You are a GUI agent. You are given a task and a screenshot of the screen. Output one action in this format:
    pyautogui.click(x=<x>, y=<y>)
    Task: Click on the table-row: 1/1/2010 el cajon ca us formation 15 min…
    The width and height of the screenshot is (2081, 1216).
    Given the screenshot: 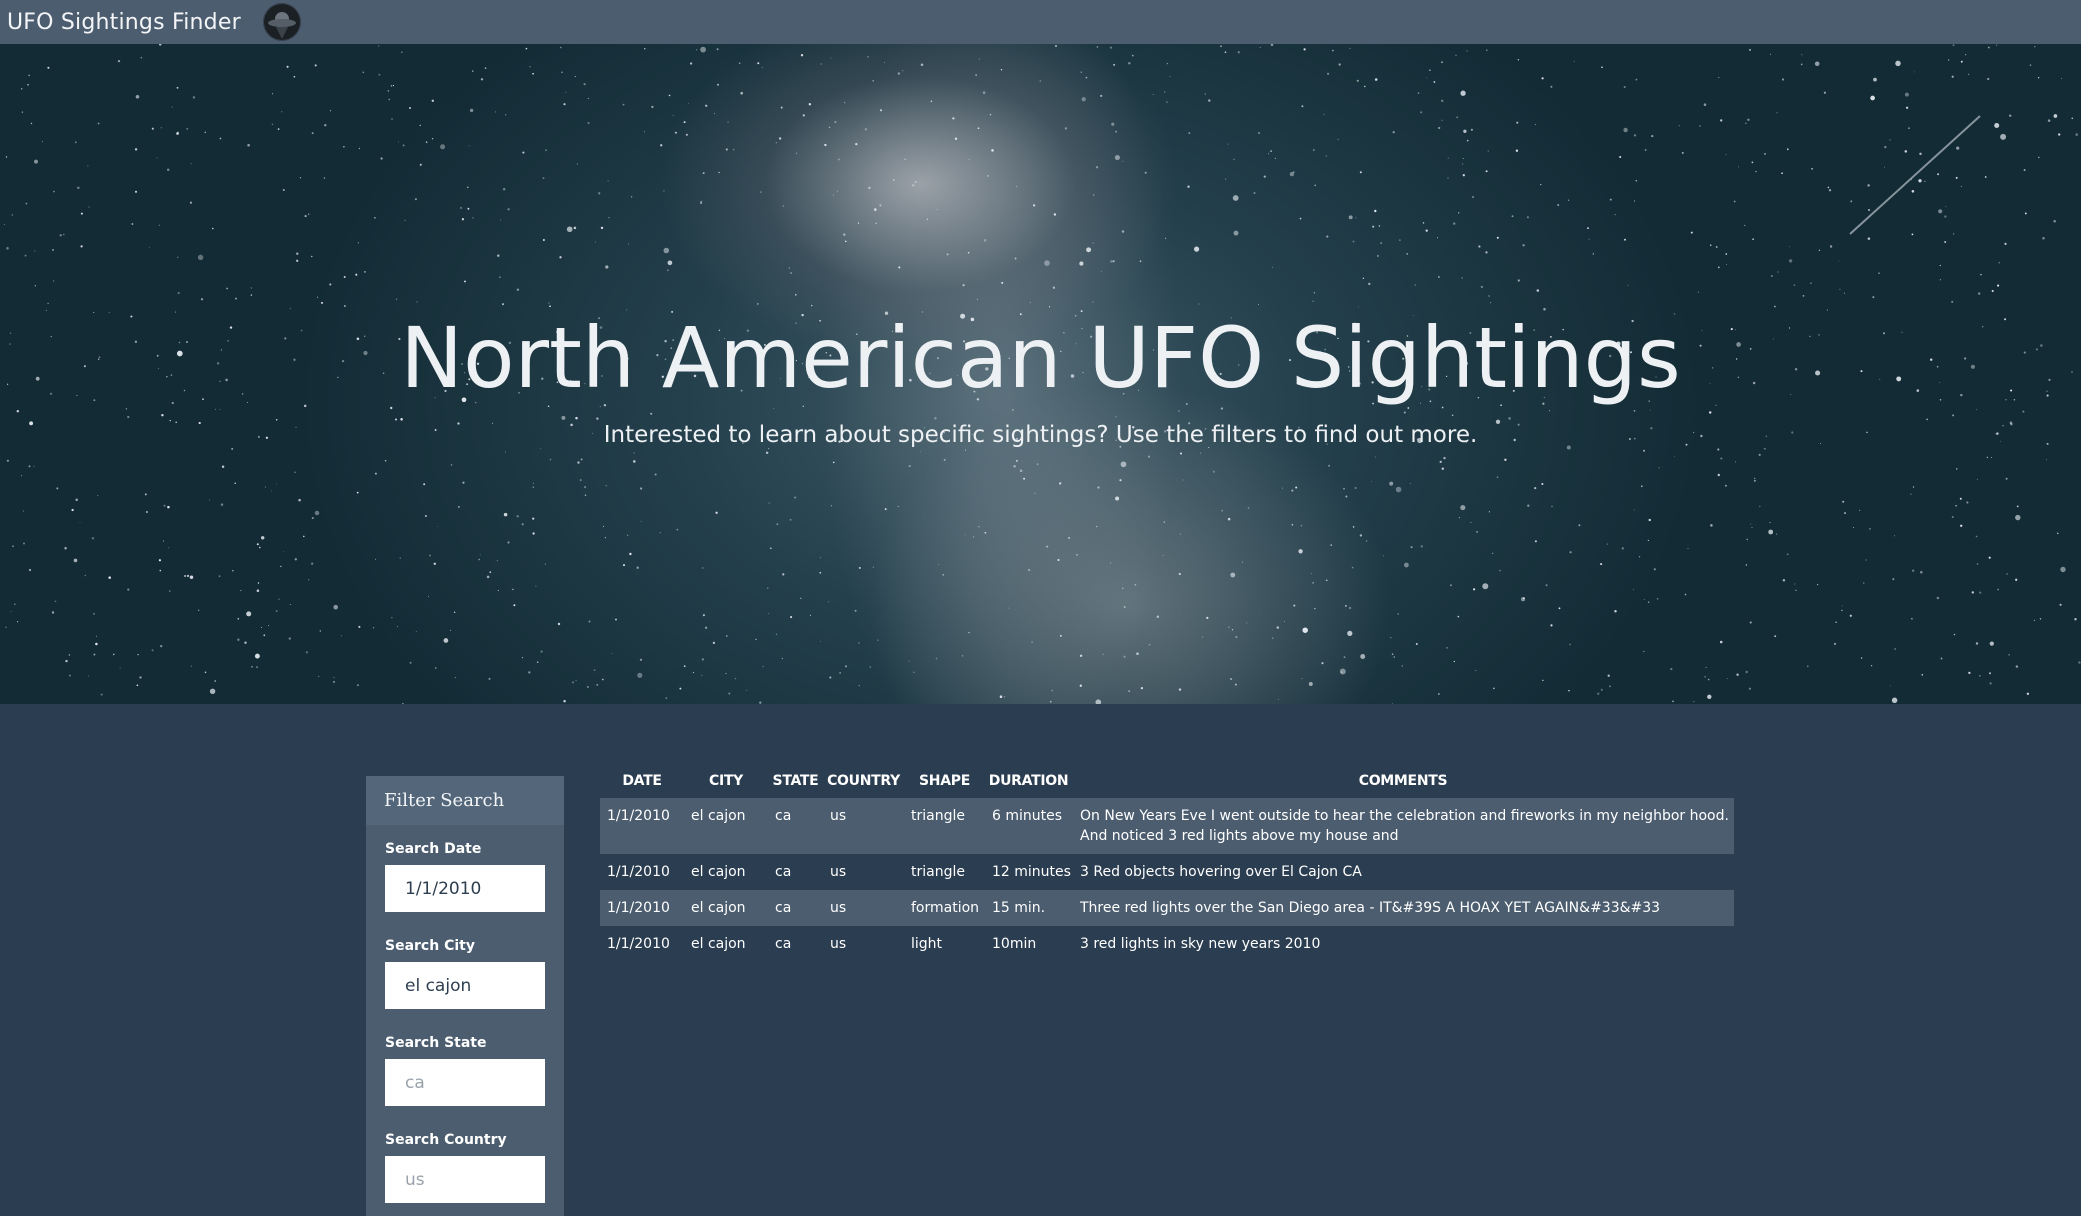 What is the action you would take?
    pyautogui.click(x=1167, y=908)
    